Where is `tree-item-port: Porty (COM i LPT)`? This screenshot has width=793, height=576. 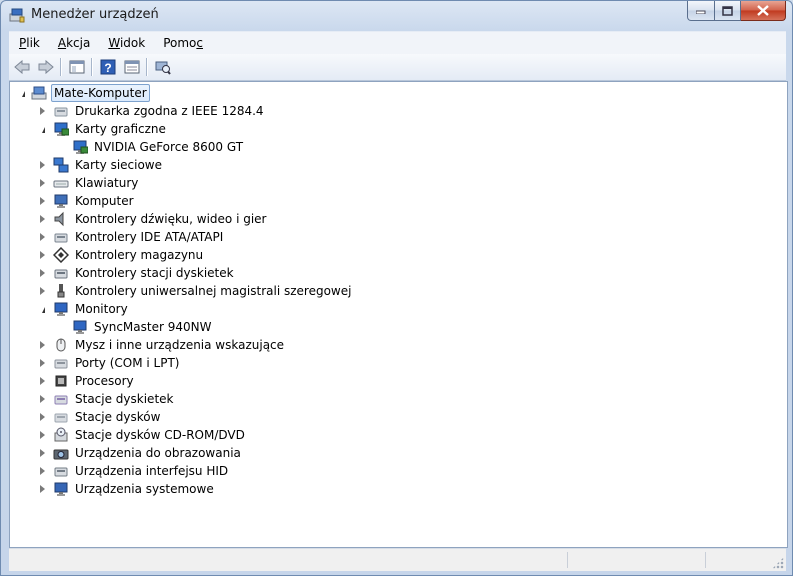
tree-item-port: Porty (COM i LPT) is located at coordinates (109, 363).